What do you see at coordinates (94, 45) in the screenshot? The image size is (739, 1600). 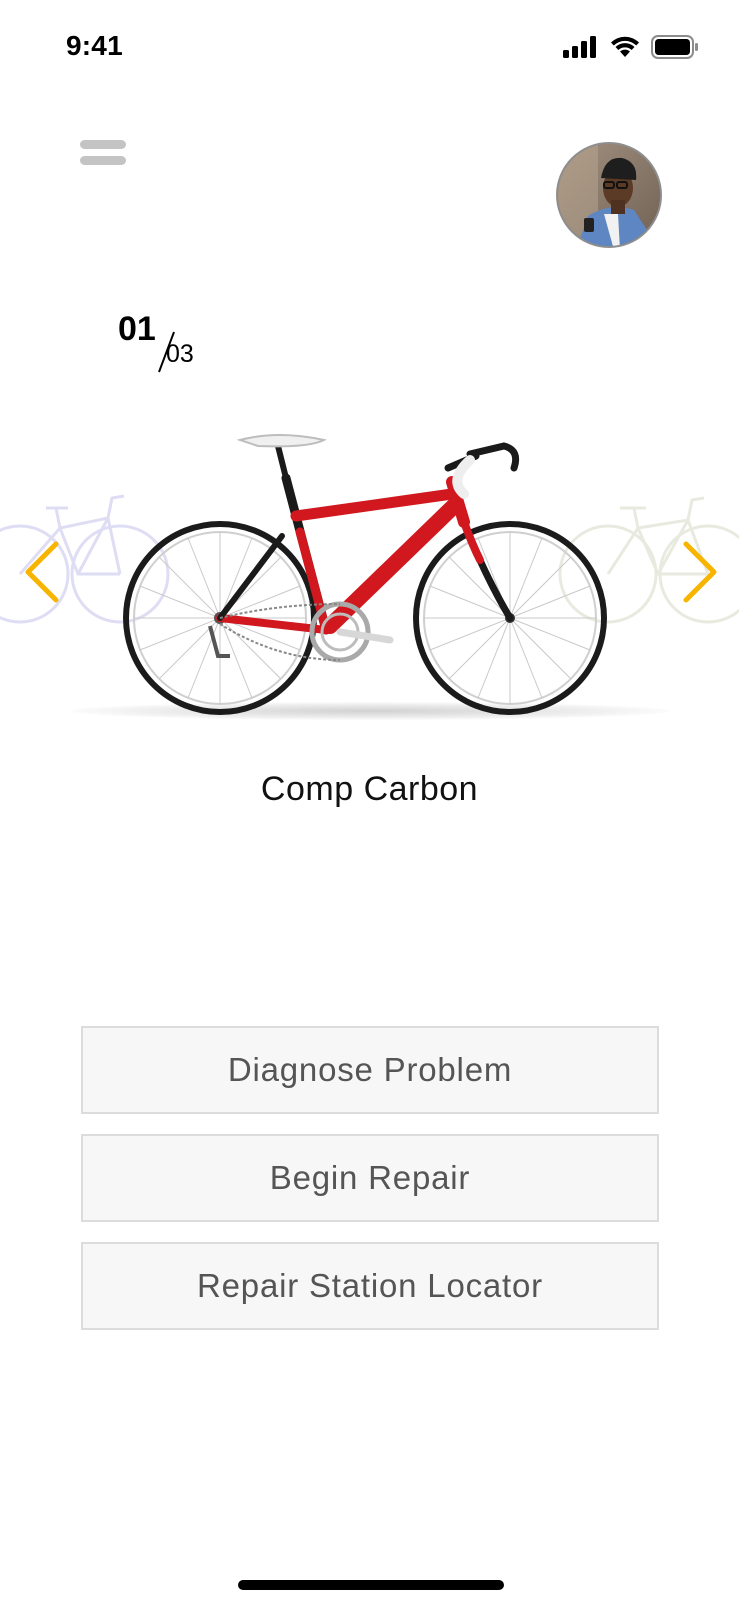 I see `status-time: 9:41` at bounding box center [94, 45].